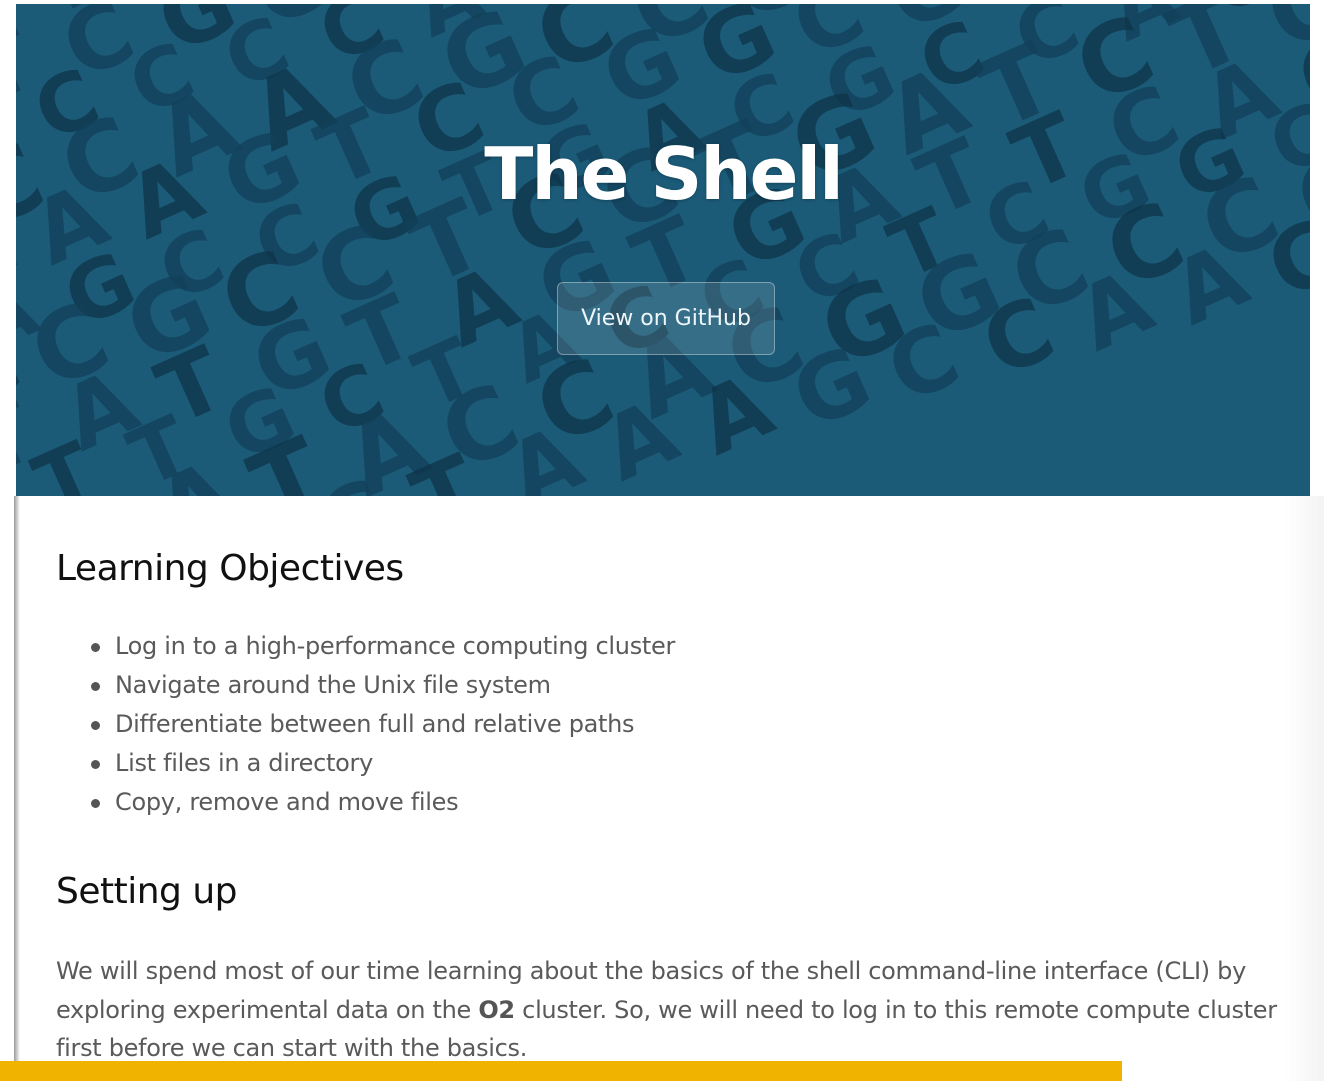 Image resolution: width=1324 pixels, height=1081 pixels. Describe the element at coordinates (666, 318) in the screenshot. I see `view-on-github-button: View on GitHub` at that location.